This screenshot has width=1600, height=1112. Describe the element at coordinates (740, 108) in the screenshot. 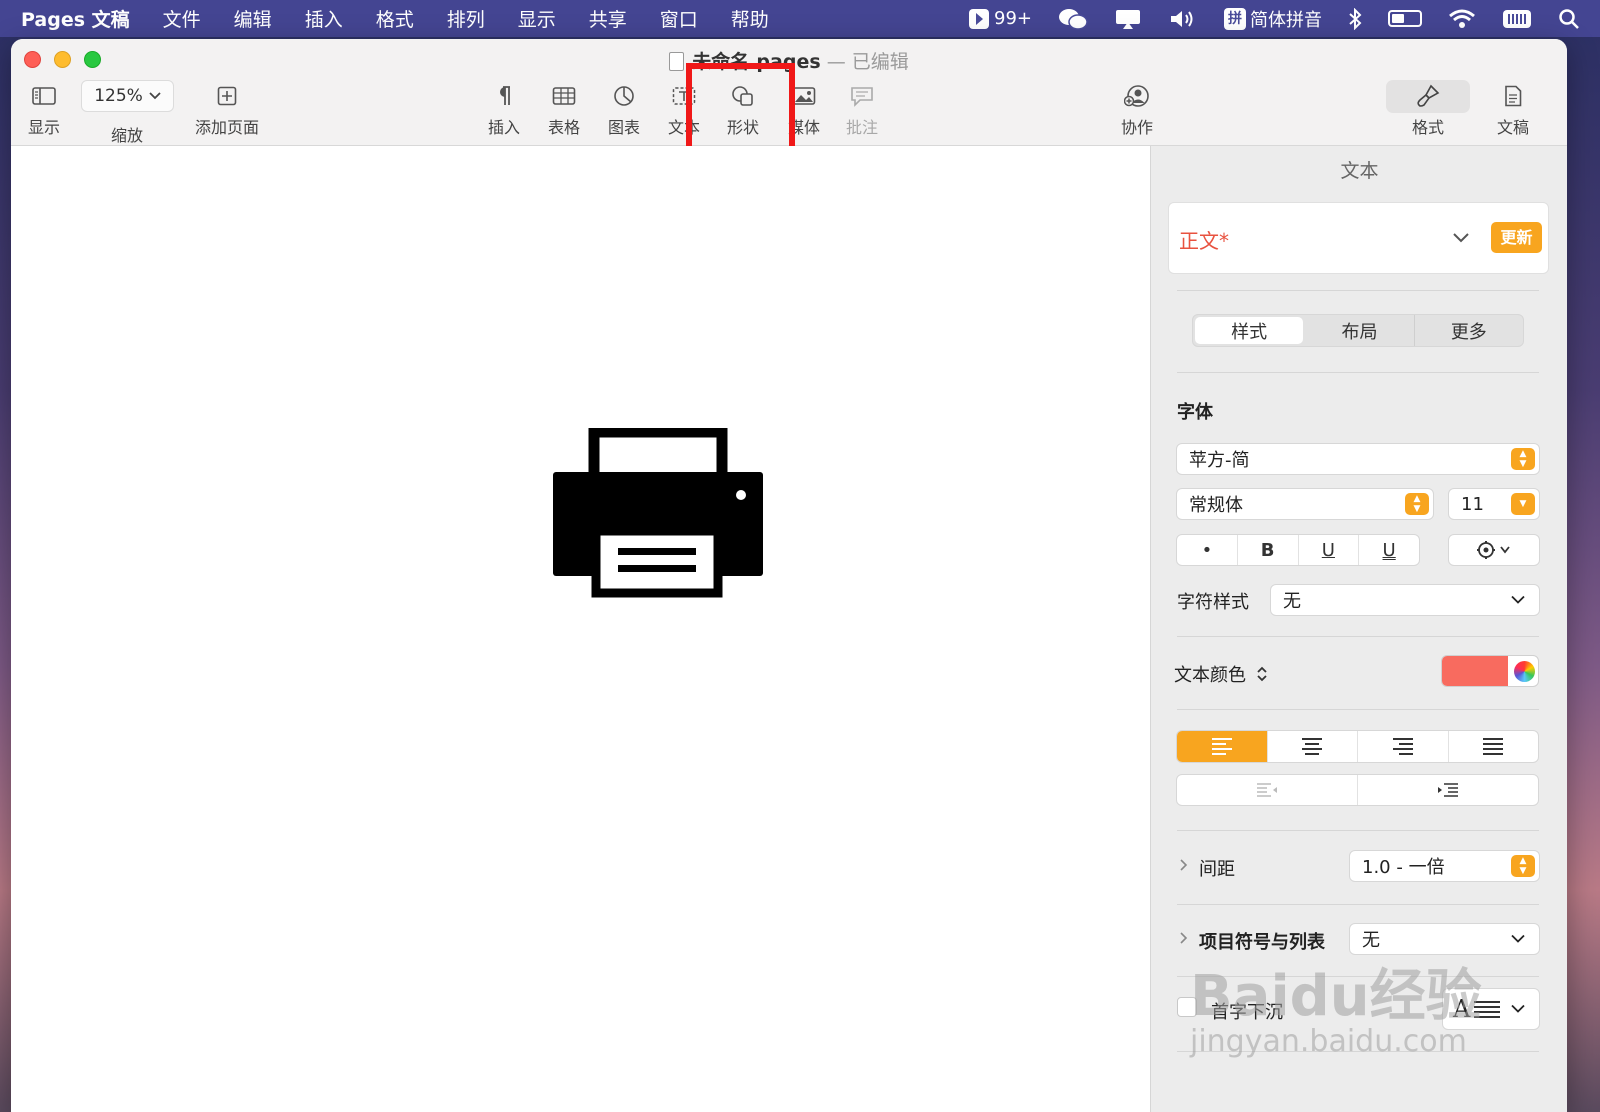

I see `shape-button-highlight` at that location.